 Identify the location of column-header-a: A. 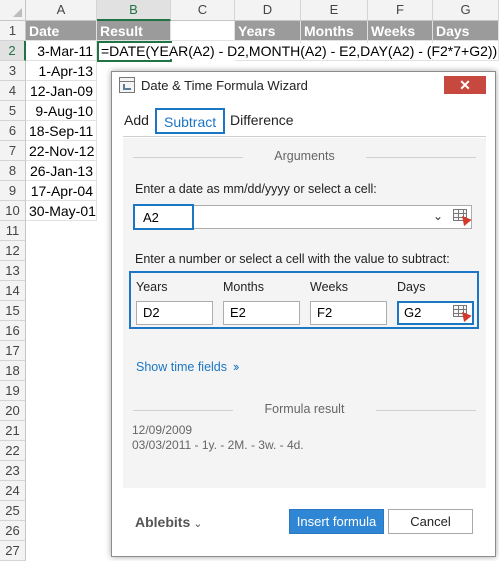
(61, 10).